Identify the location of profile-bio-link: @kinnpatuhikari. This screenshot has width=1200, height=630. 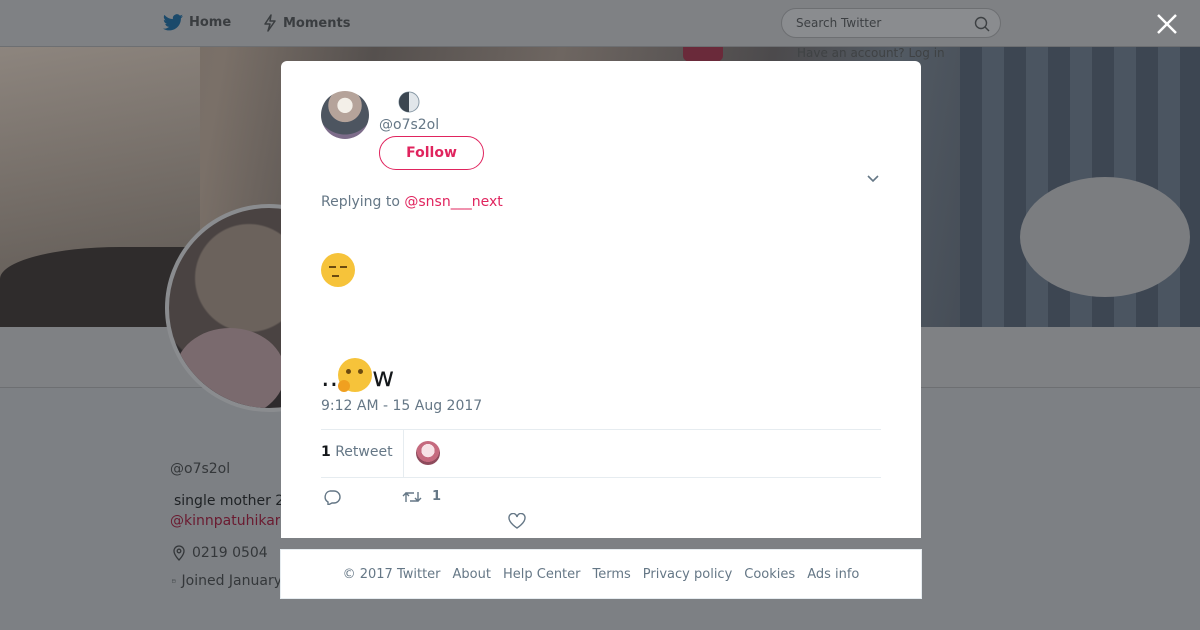
(225, 521).